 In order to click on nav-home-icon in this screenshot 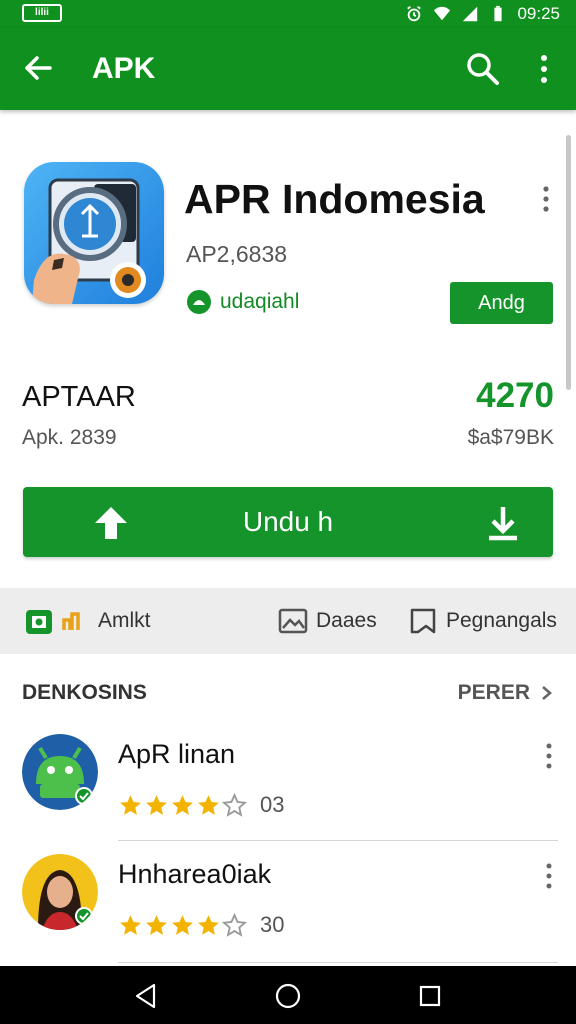, I will do `click(288, 996)`.